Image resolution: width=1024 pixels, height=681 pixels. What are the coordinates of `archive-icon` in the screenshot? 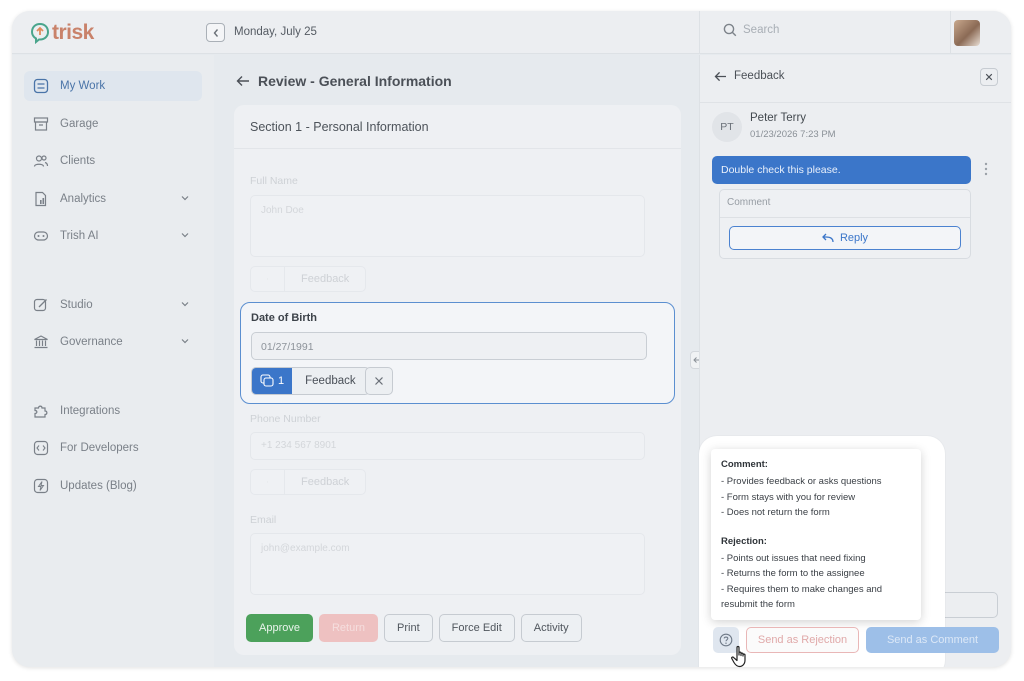 It's located at (41, 124).